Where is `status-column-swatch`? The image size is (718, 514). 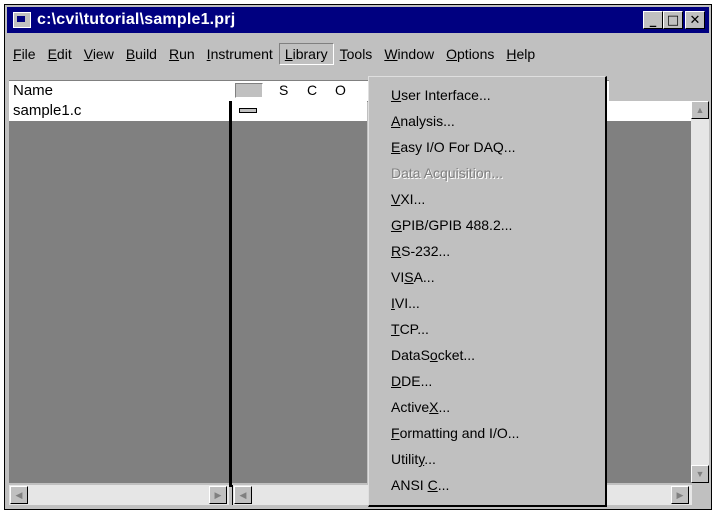
status-column-swatch is located at coordinates (249, 90).